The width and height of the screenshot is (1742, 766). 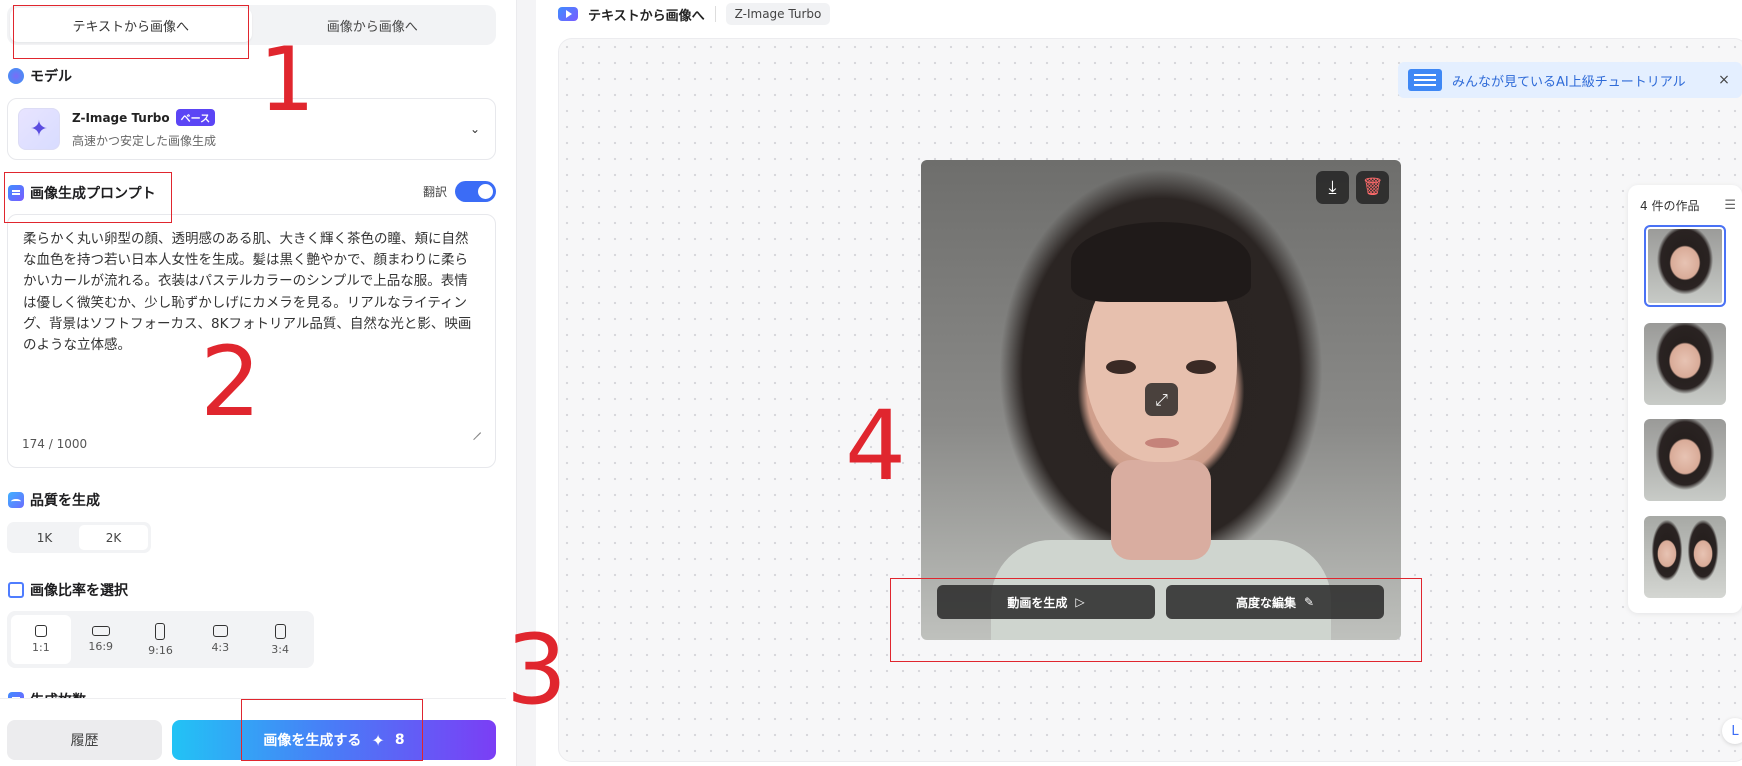 What do you see at coordinates (1425, 80) in the screenshot?
I see `tutorial-icon` at bounding box center [1425, 80].